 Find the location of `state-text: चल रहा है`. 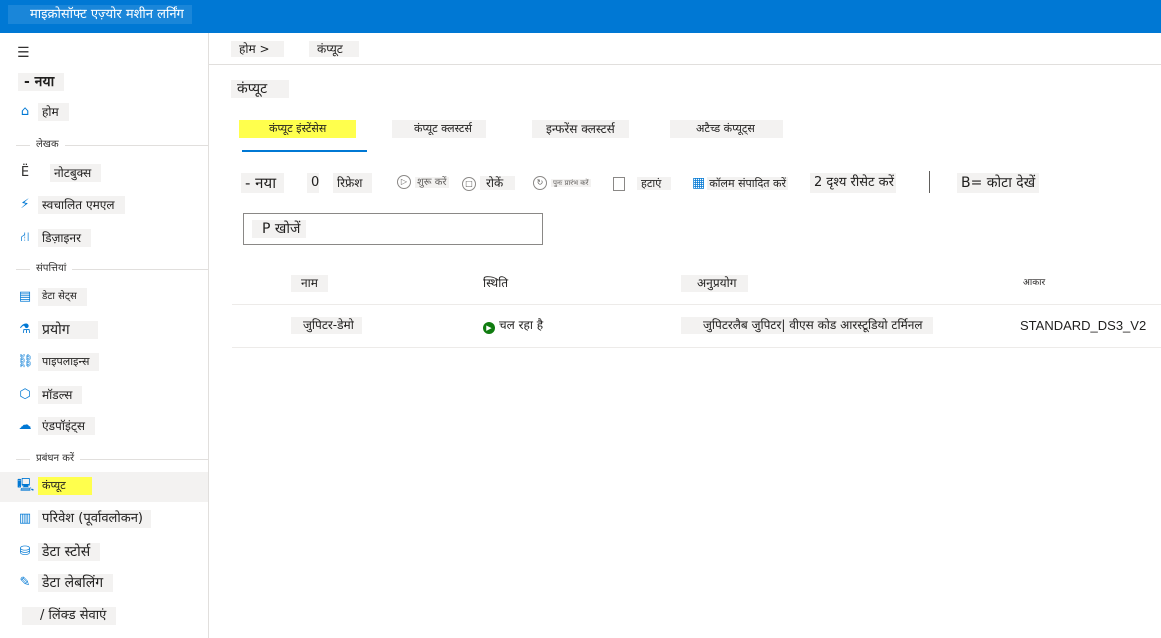

state-text: चल रहा है is located at coordinates (521, 325).